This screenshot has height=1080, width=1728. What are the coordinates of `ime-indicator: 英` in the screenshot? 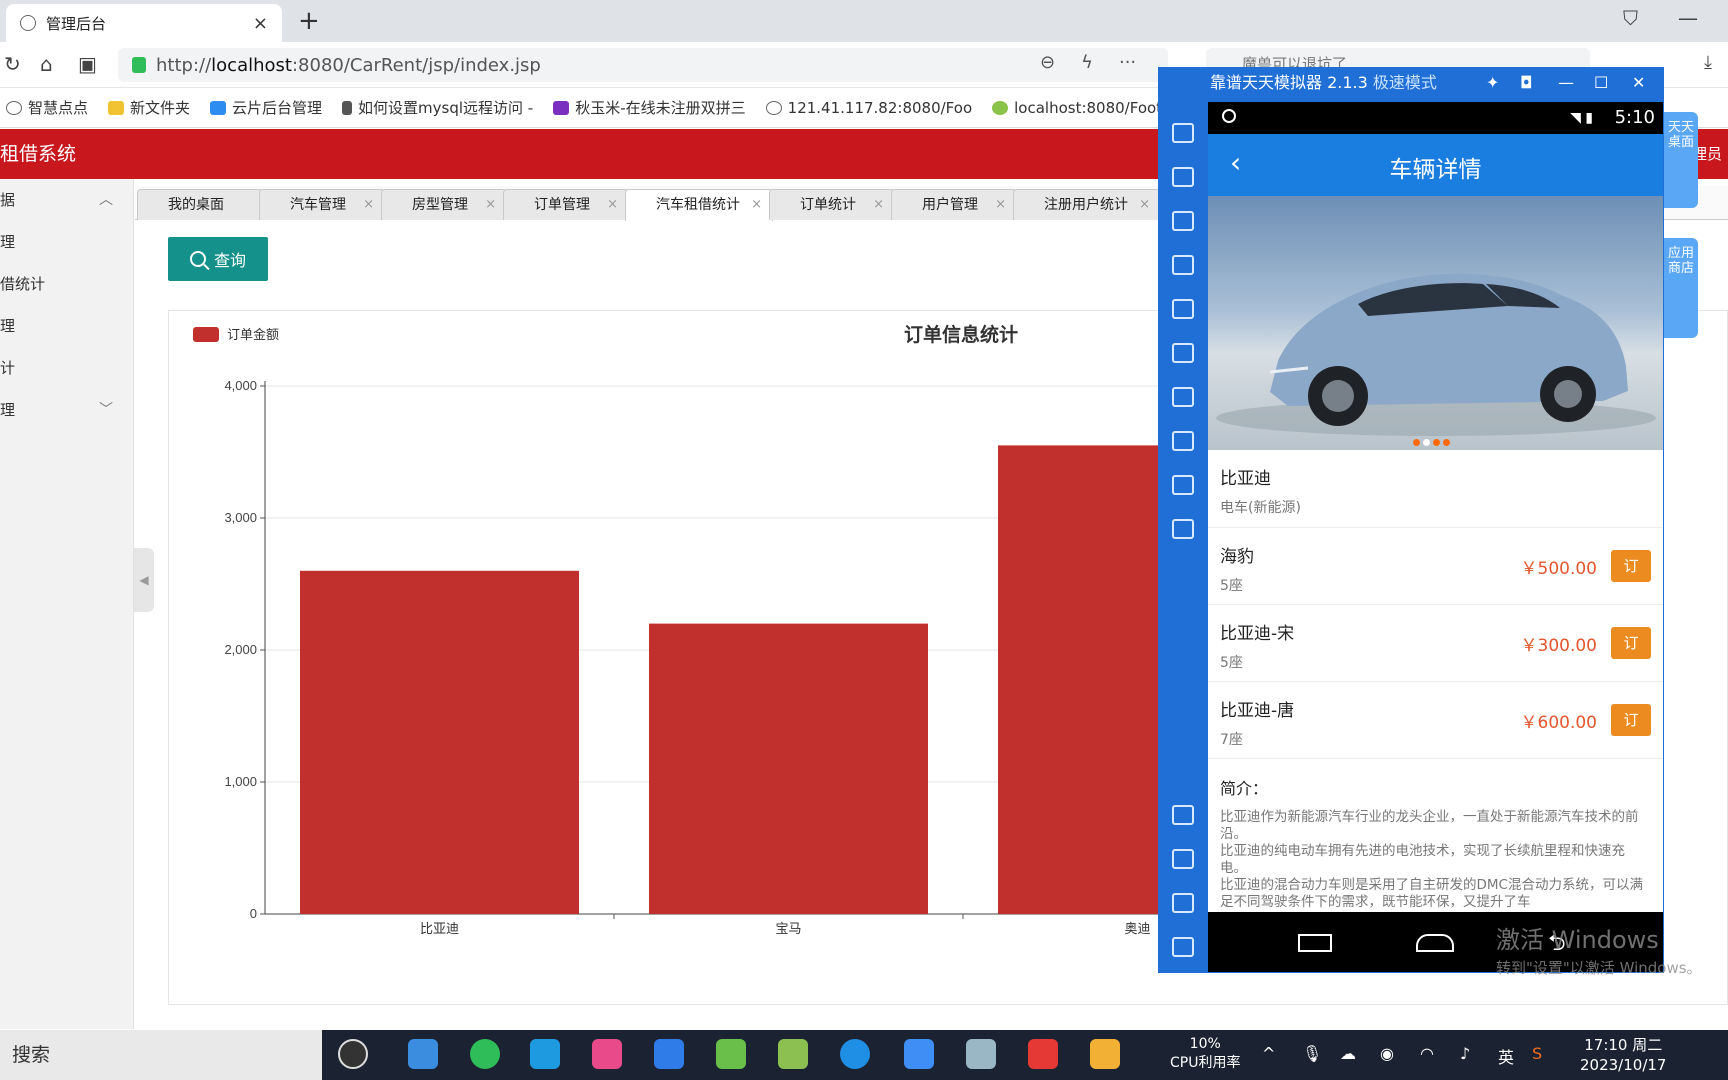 It's located at (1506, 1056).